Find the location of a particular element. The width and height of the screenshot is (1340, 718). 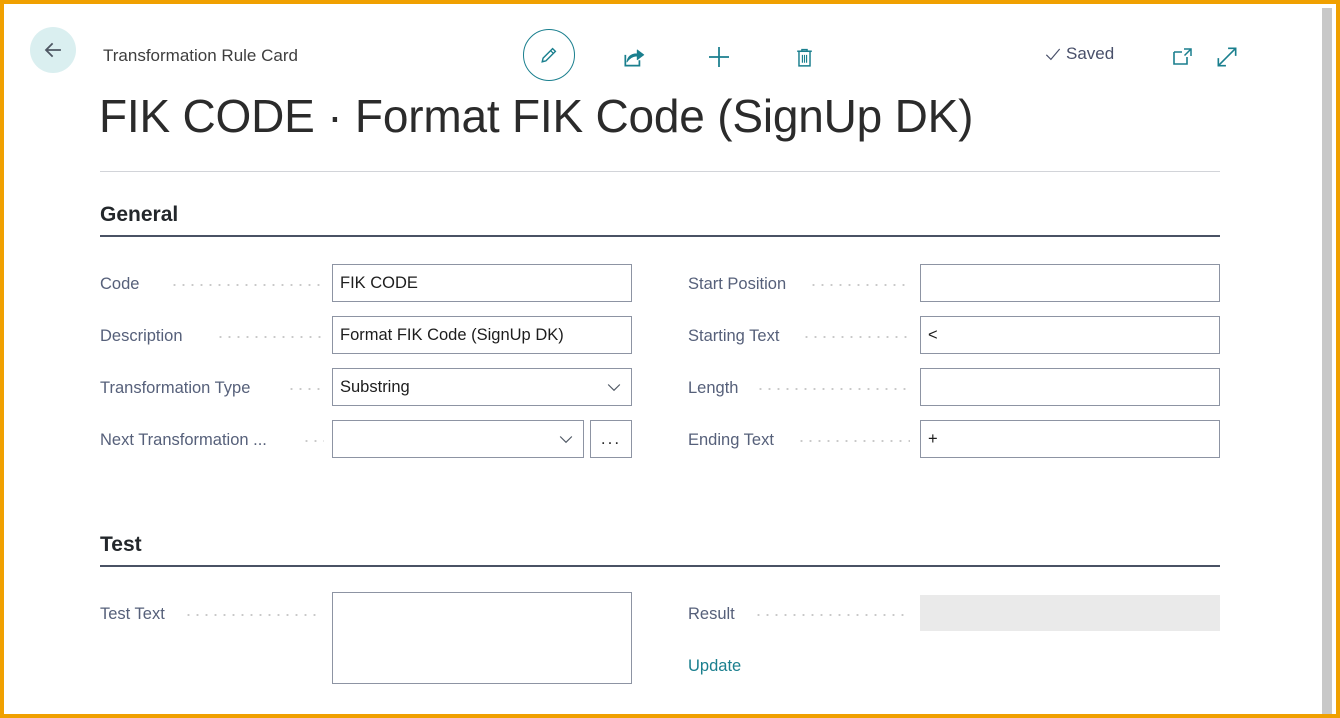

saved-label: Saved is located at coordinates (1090, 53).